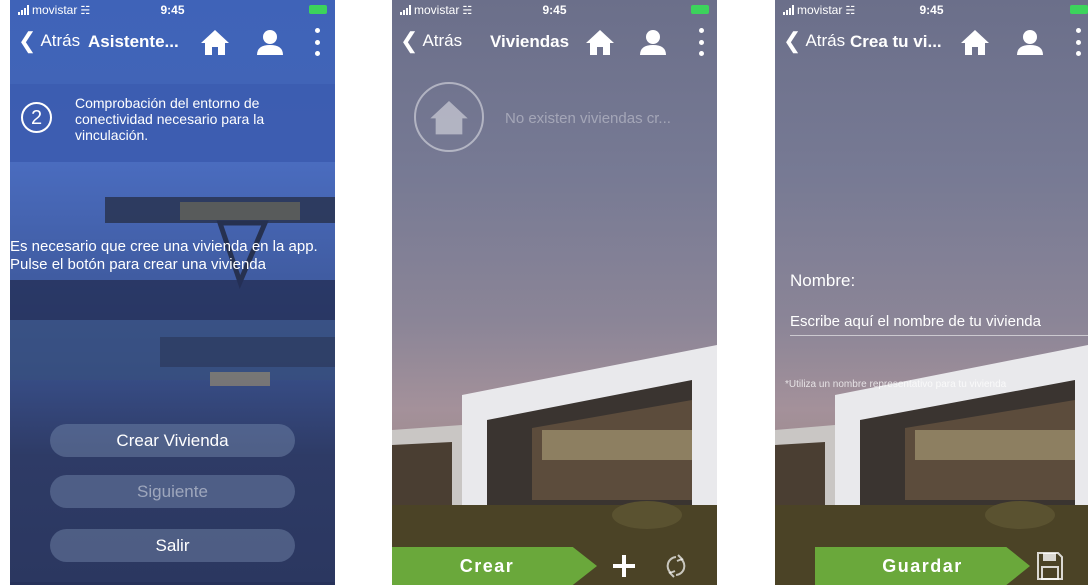  I want to click on save-icon, so click(1050, 566).